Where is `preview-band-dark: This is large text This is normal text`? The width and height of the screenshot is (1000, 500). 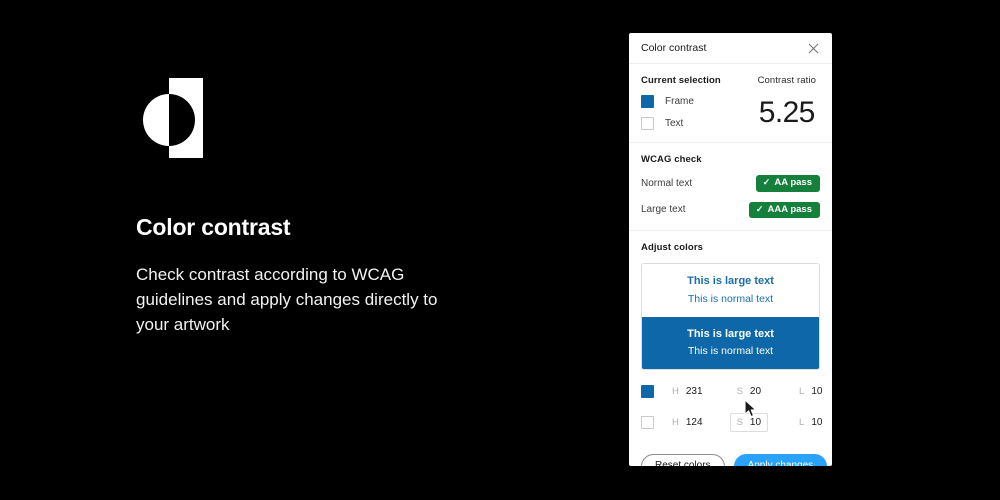
preview-band-dark: This is large text This is normal text is located at coordinates (730, 343).